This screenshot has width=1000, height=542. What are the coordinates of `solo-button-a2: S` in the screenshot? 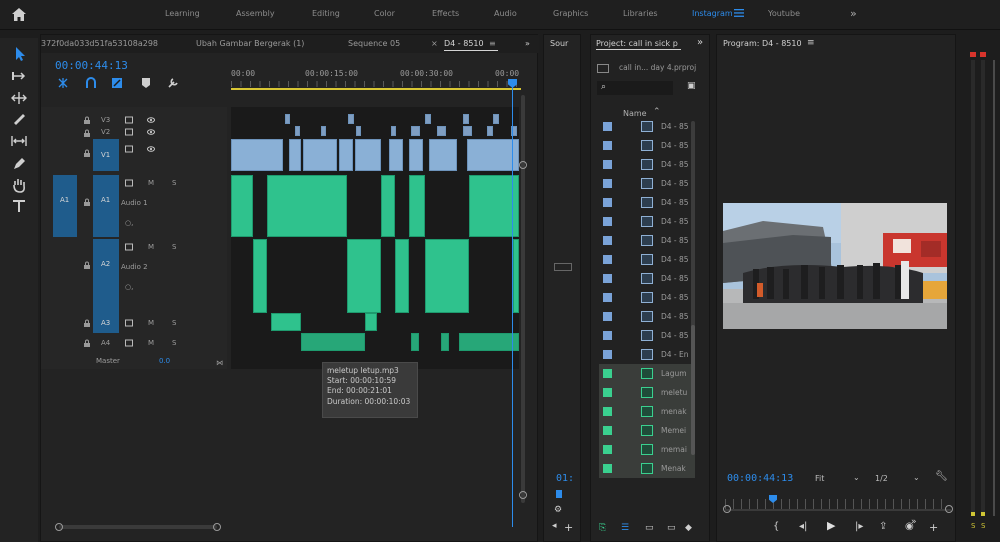 It's located at (174, 247).